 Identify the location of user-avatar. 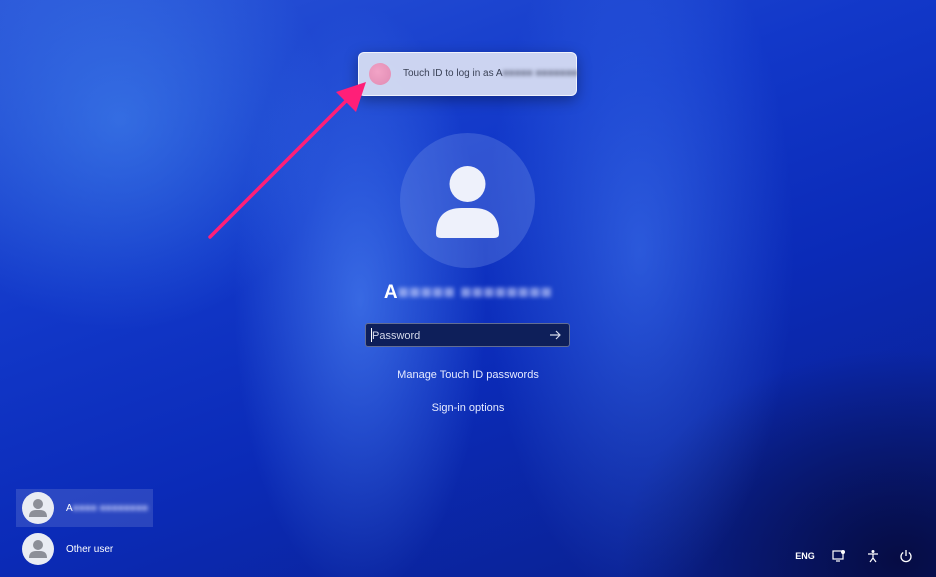
(467, 200).